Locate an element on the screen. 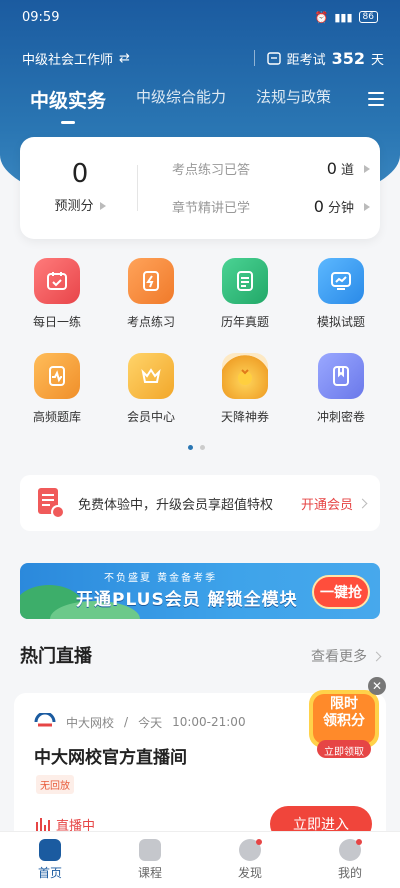 This screenshot has height=888, width=400. score-value: 0 is located at coordinates (80, 174).